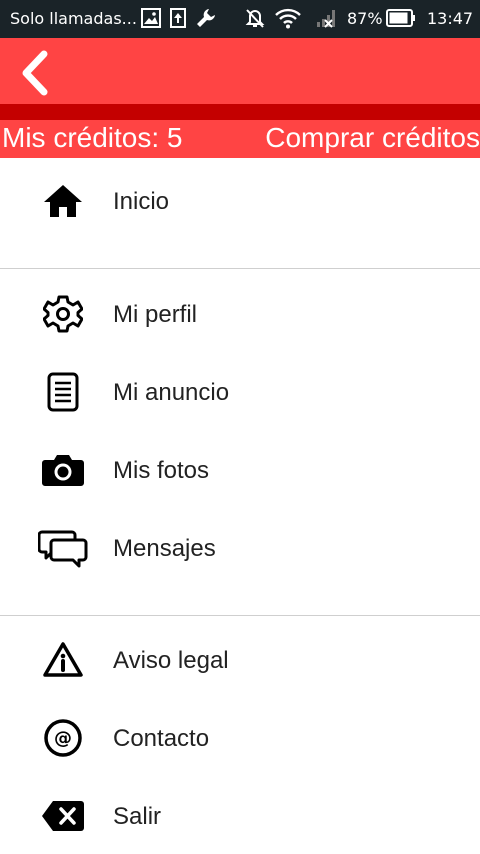  I want to click on mute-icon, so click(255, 18).